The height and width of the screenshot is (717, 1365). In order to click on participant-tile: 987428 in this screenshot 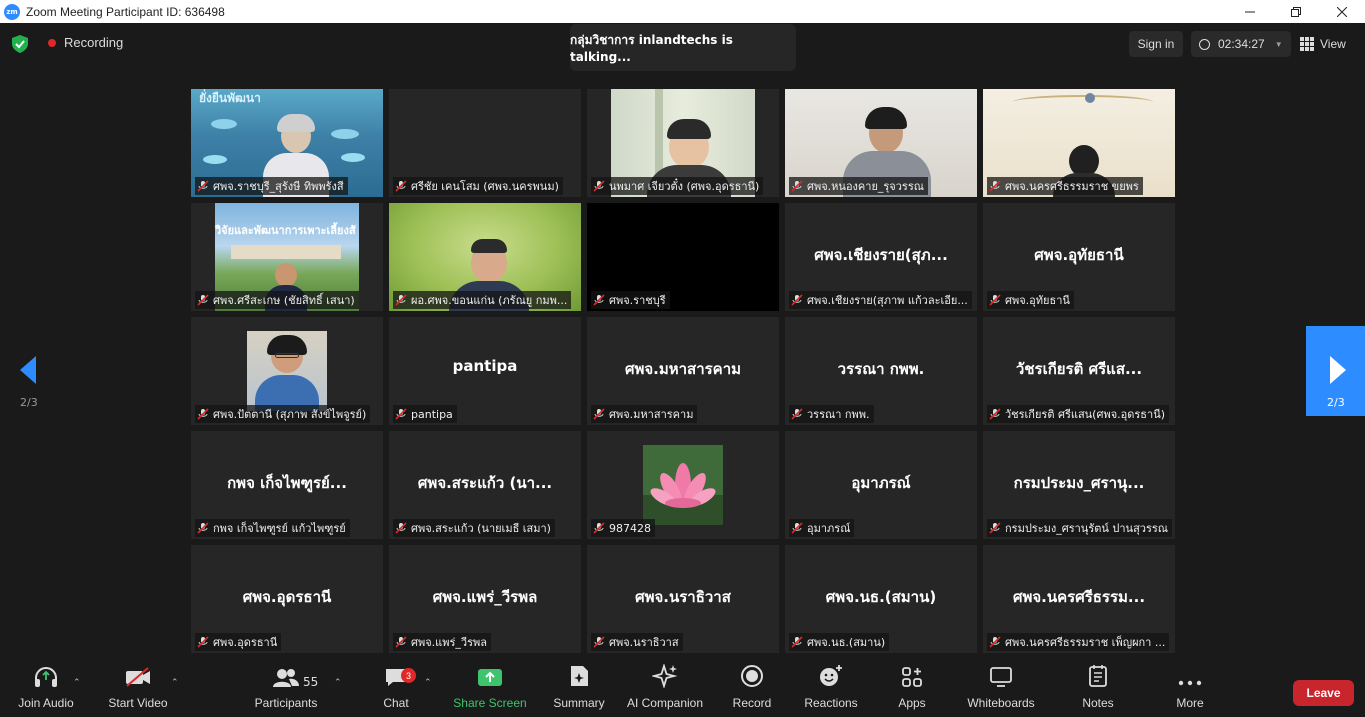, I will do `click(683, 485)`.